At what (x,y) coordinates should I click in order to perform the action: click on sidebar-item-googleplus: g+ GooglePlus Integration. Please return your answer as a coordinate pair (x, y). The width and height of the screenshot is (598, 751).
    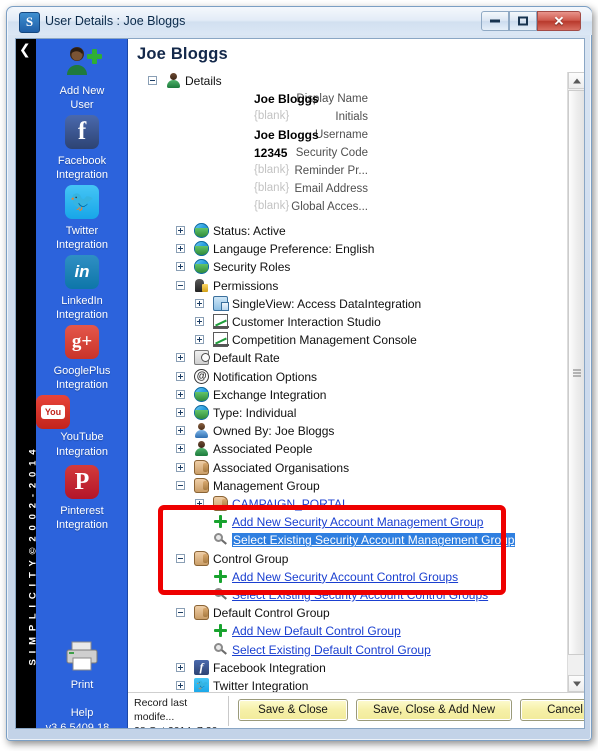
    Looking at the image, I should click on (82, 358).